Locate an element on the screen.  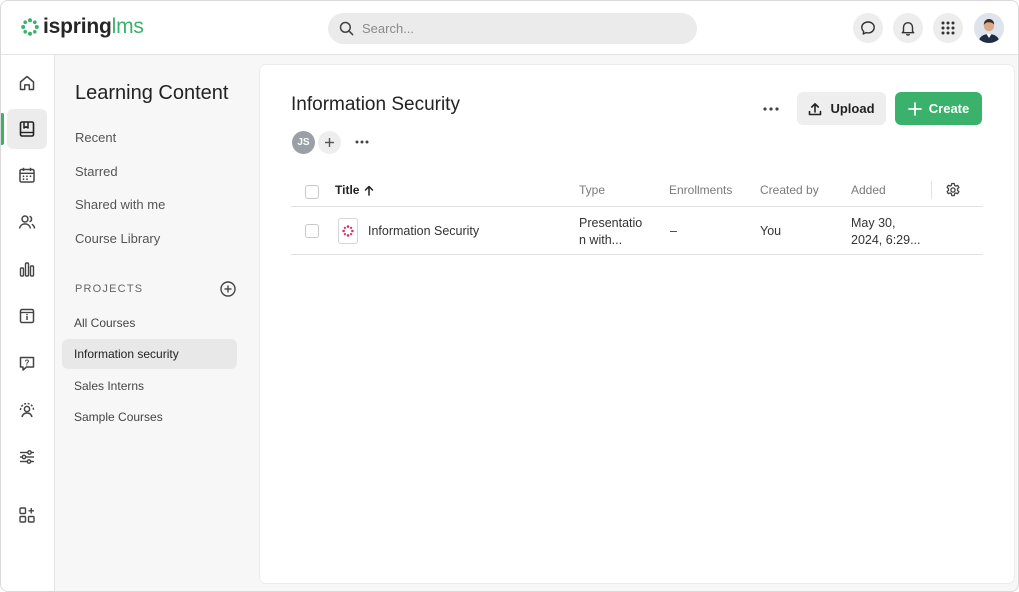
ispring-presentation-icon is located at coordinates (348, 231).